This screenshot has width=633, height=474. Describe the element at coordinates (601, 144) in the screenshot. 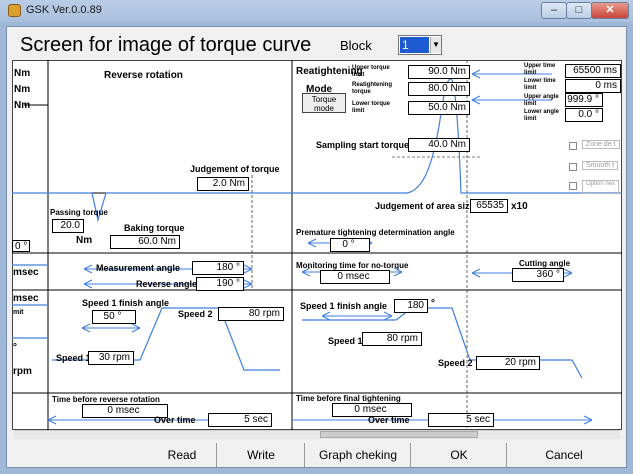

I see `zone-option-label: Zone de t` at that location.